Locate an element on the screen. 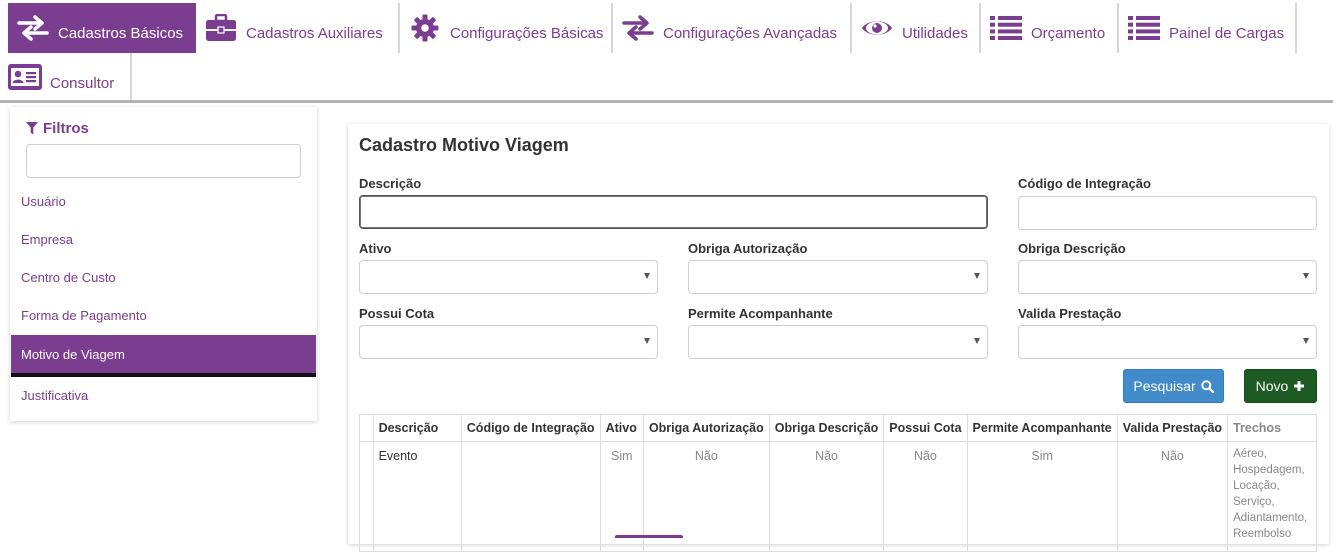 The width and height of the screenshot is (1333, 554). tab-consultor: Consultor is located at coordinates (66, 77).